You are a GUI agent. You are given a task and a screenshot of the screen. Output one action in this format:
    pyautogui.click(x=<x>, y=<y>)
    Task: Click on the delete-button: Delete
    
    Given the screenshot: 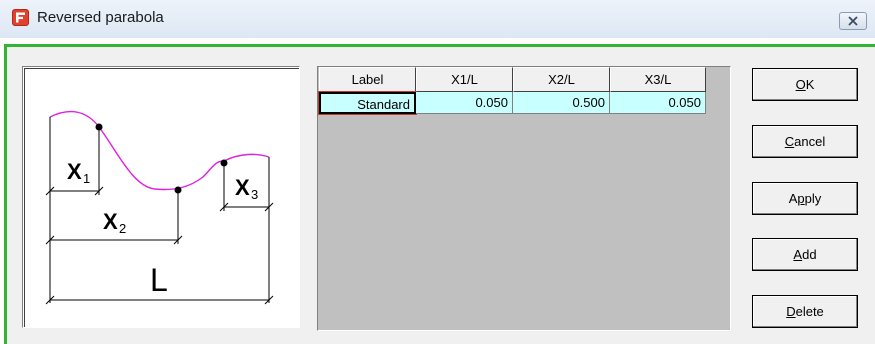 What is the action you would take?
    pyautogui.click(x=805, y=311)
    